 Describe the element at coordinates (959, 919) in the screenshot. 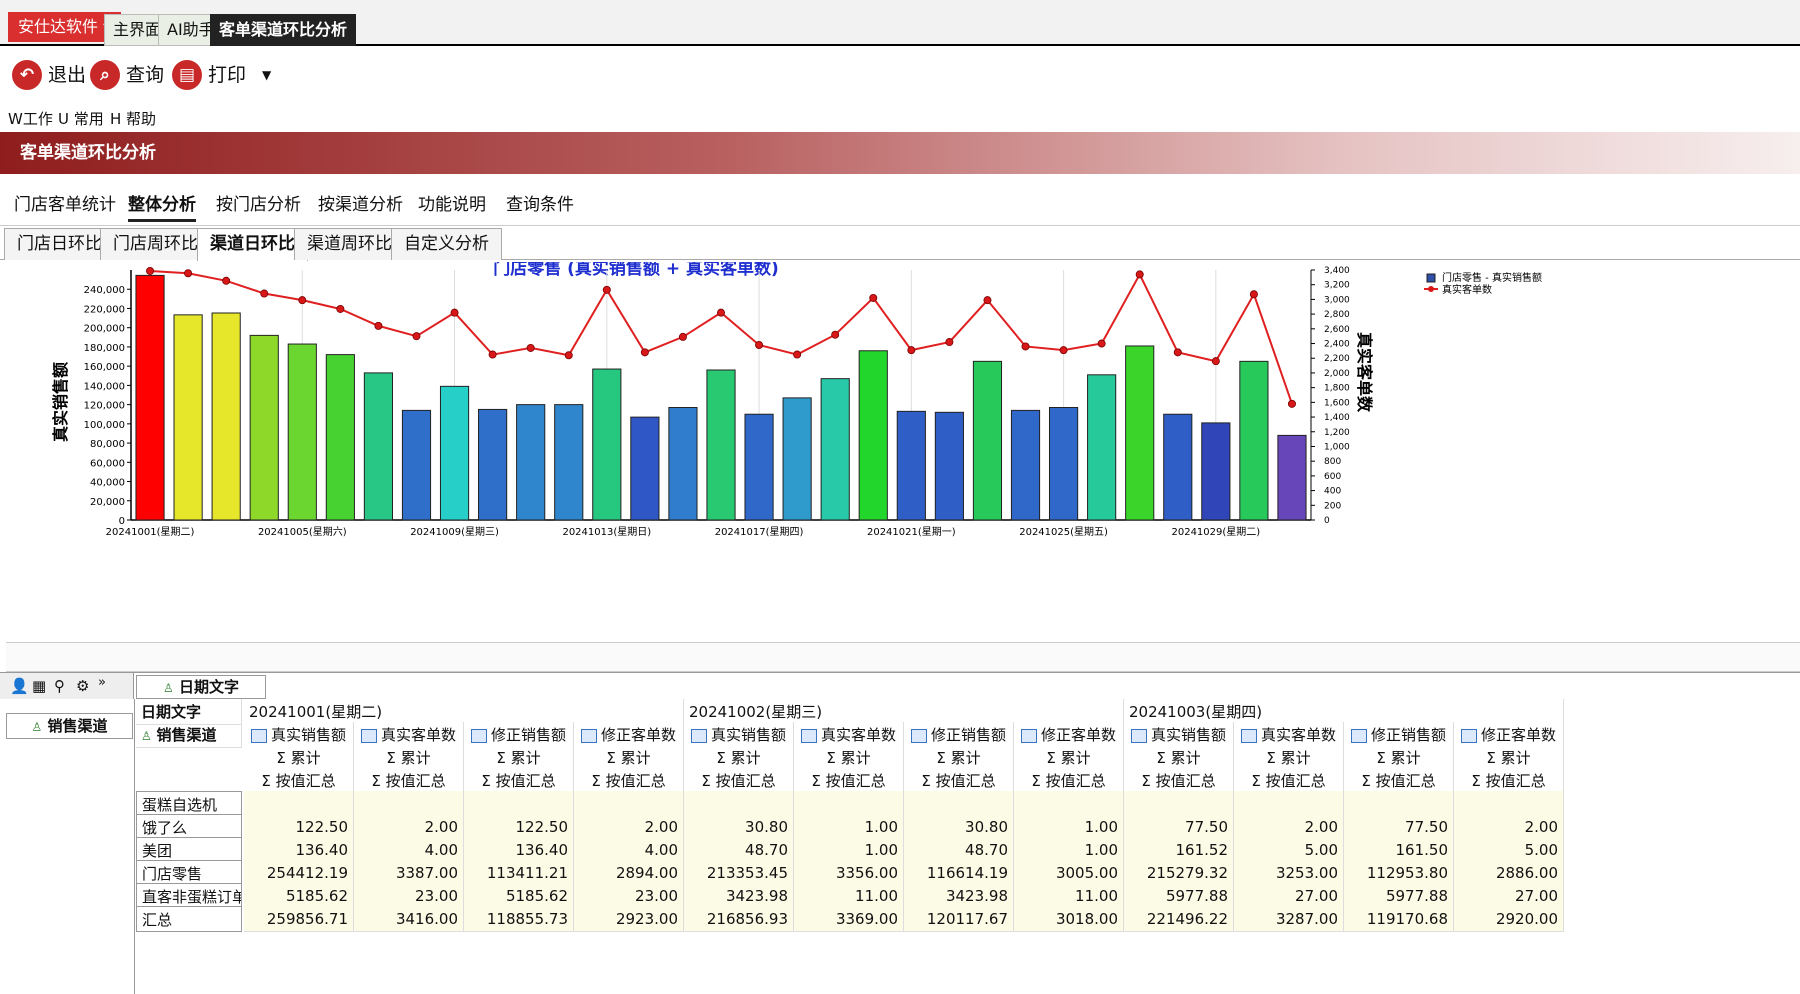

I see `data-cell: 120117.67` at that location.